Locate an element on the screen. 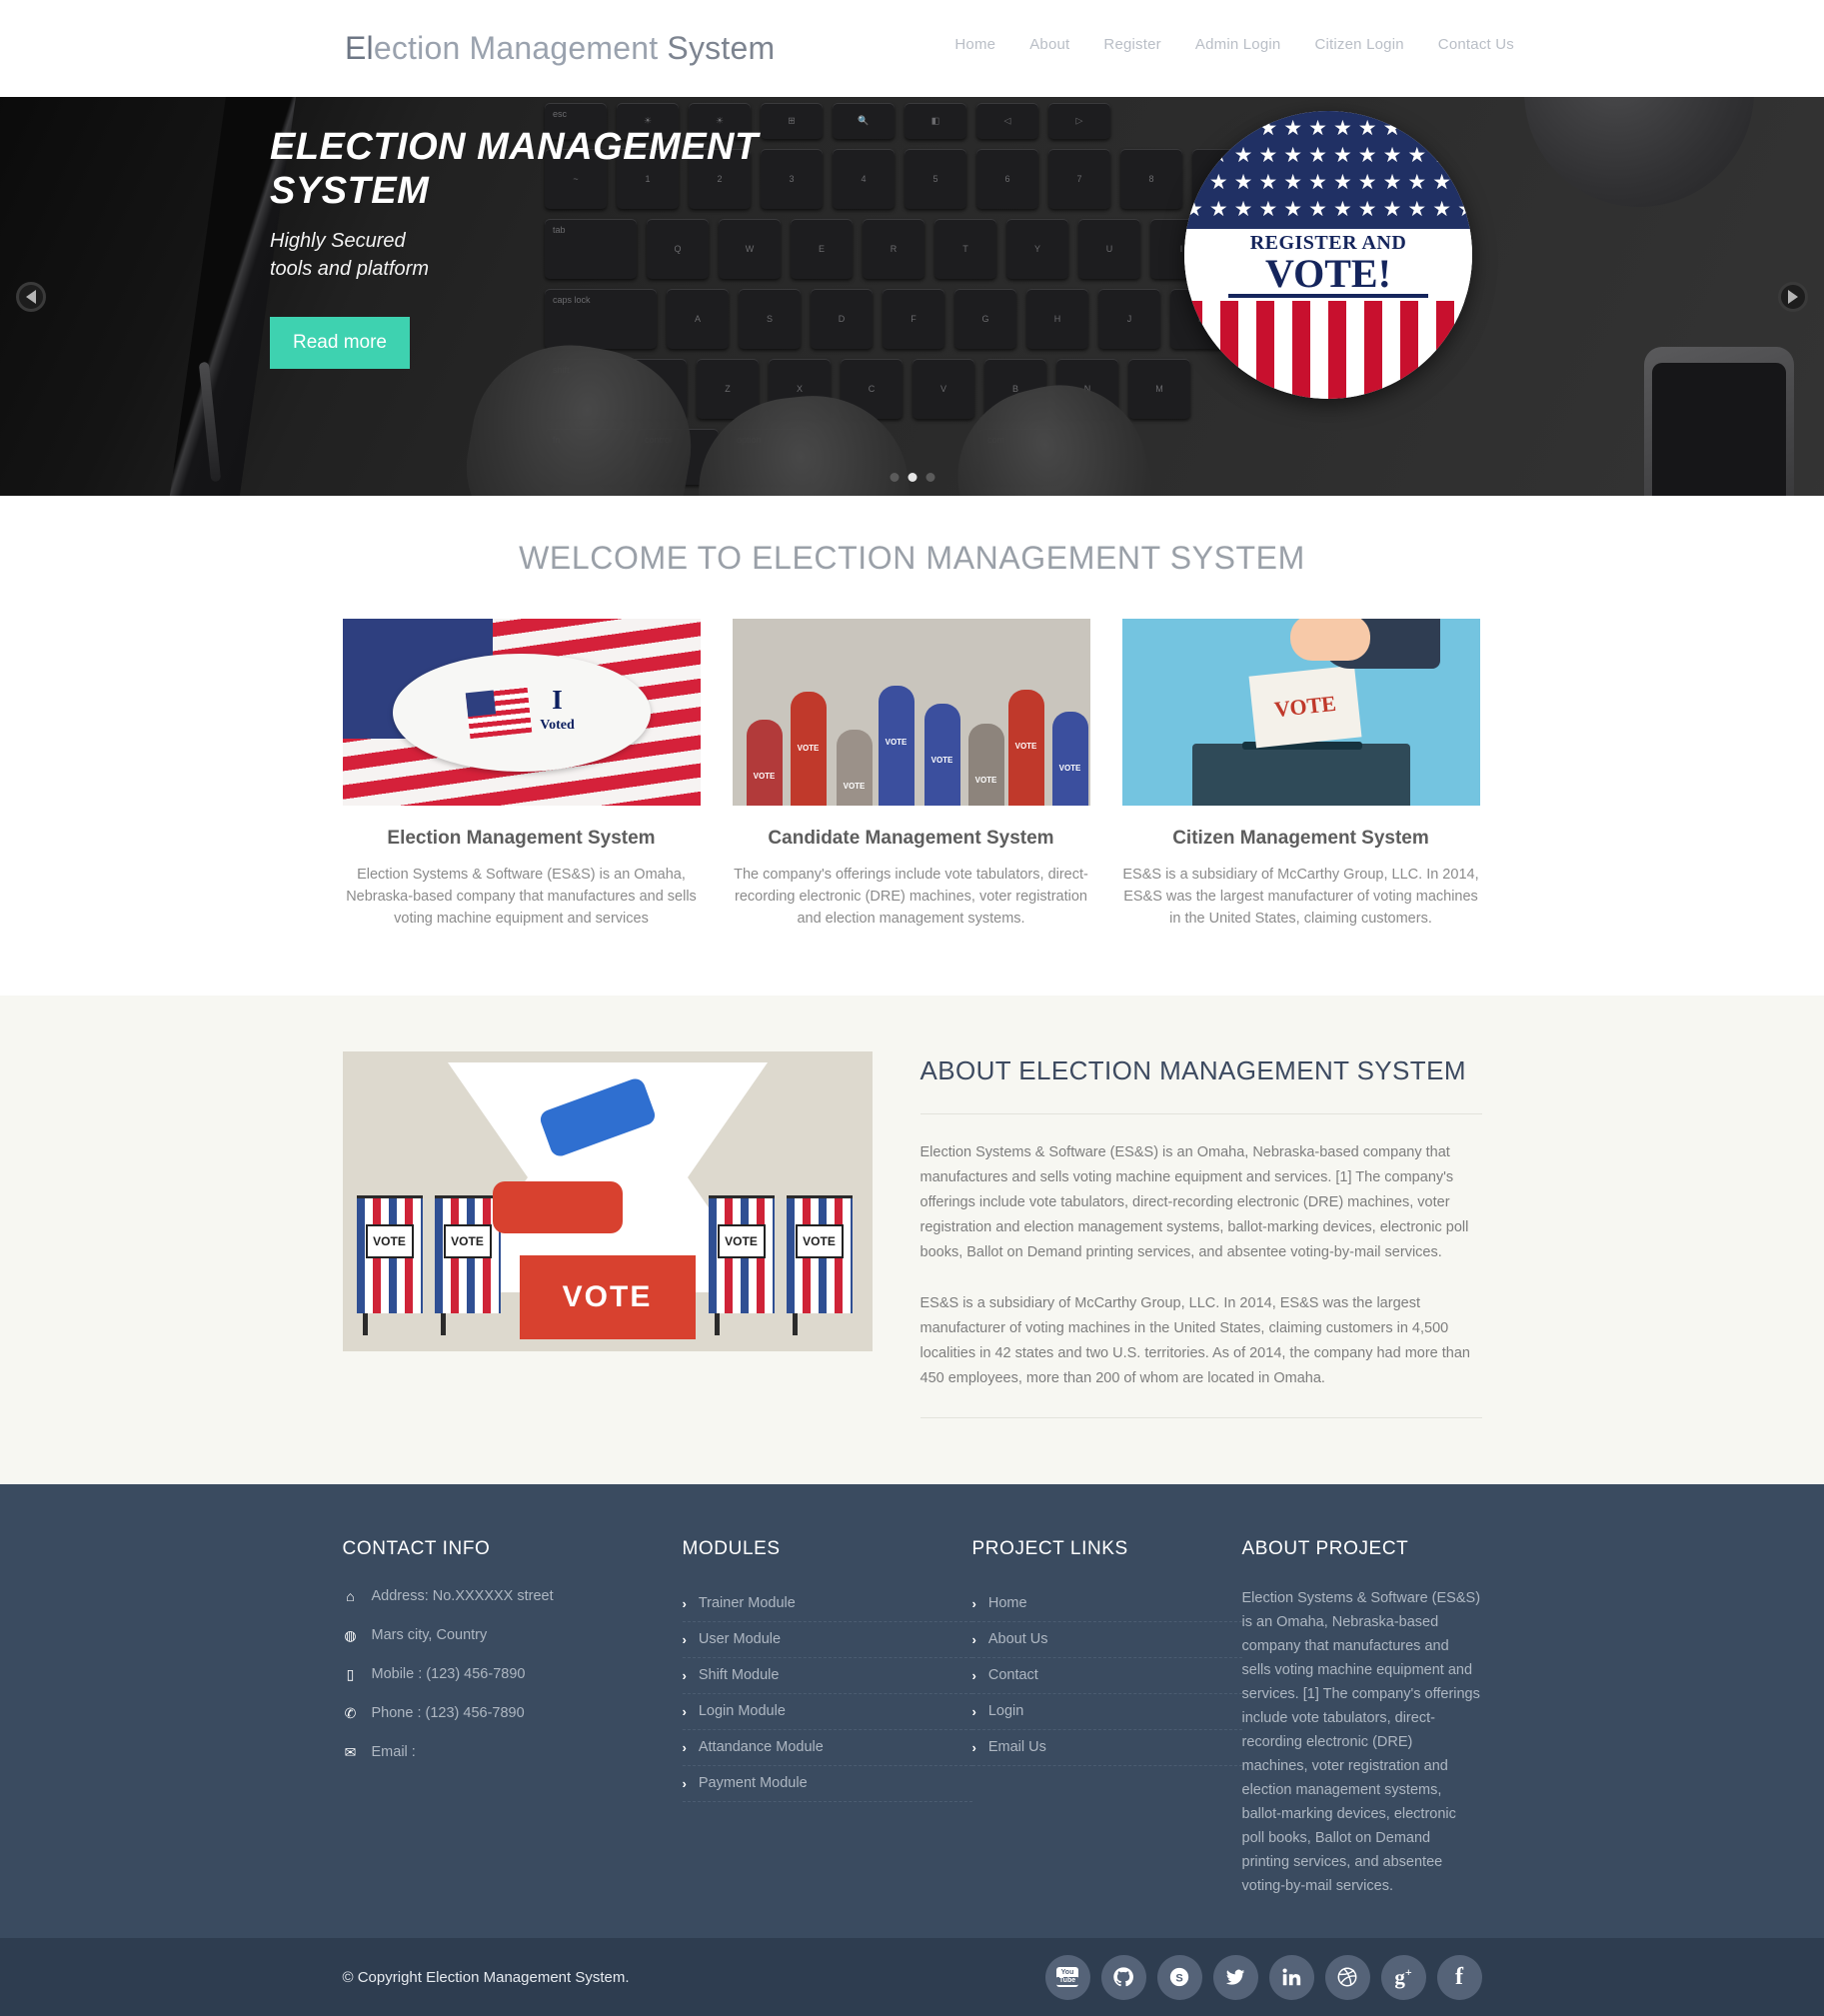 Image resolution: width=1824 pixels, height=2016 pixels. logo-text-part3: System is located at coordinates (717, 48).